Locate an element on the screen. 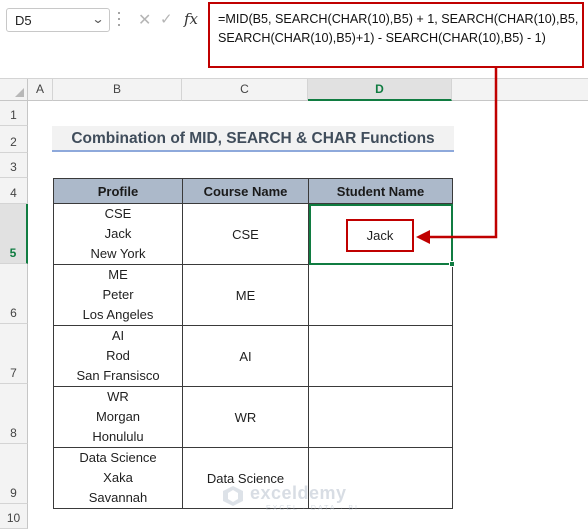 This screenshot has width=588, height=529. column-header-a: A is located at coordinates (40, 90).